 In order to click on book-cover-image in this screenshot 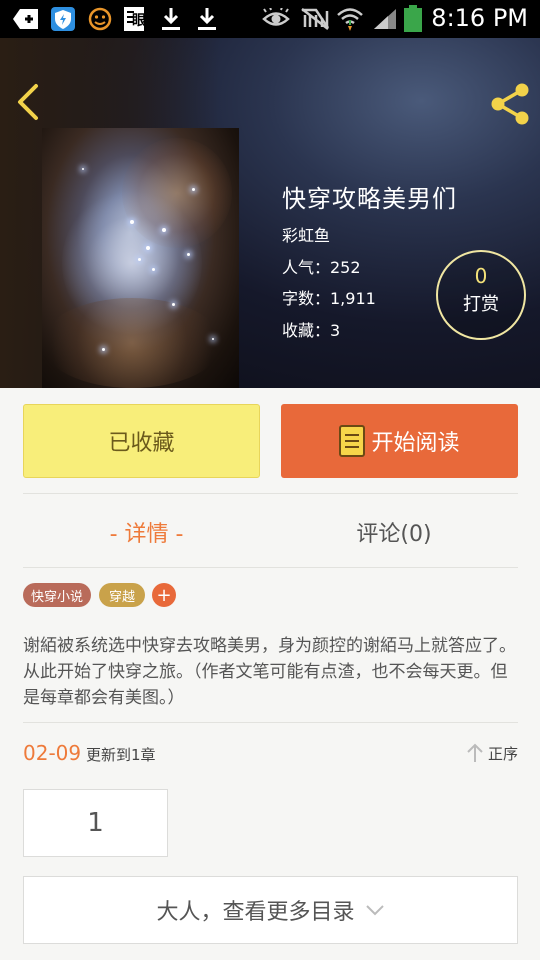, I will do `click(140, 258)`.